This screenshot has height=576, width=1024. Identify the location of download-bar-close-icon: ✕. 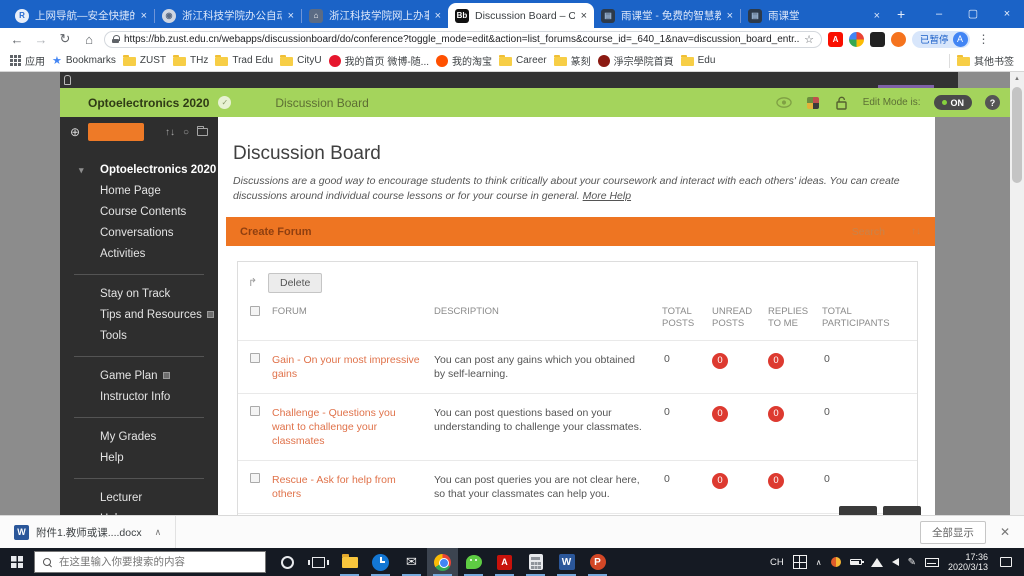
(1005, 532).